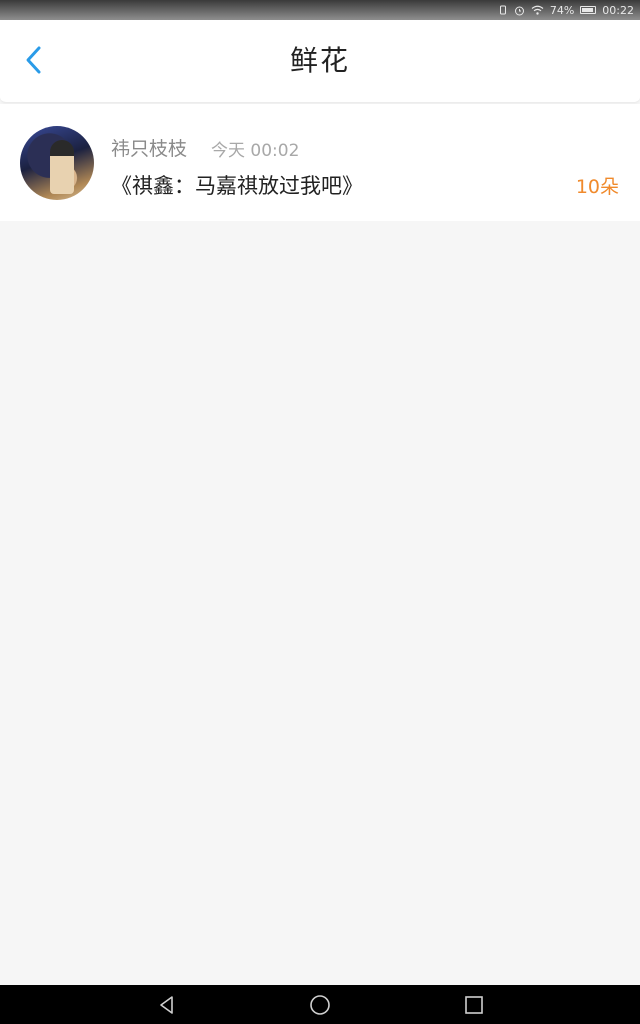  I want to click on battery-icon, so click(588, 10).